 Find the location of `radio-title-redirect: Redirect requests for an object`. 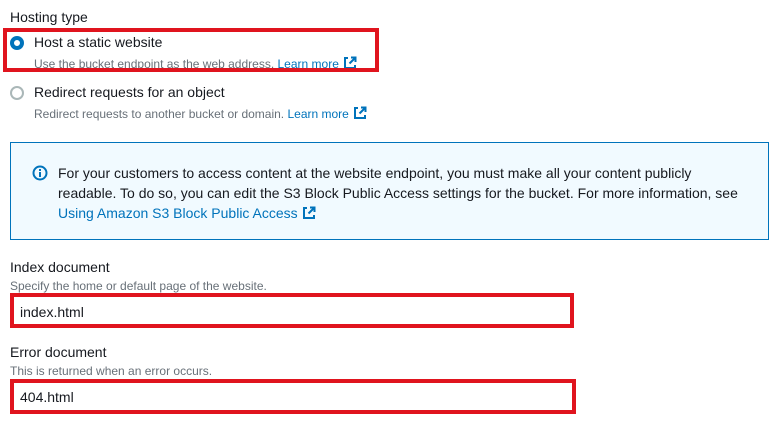

radio-title-redirect: Redirect requests for an object is located at coordinates (129, 92).